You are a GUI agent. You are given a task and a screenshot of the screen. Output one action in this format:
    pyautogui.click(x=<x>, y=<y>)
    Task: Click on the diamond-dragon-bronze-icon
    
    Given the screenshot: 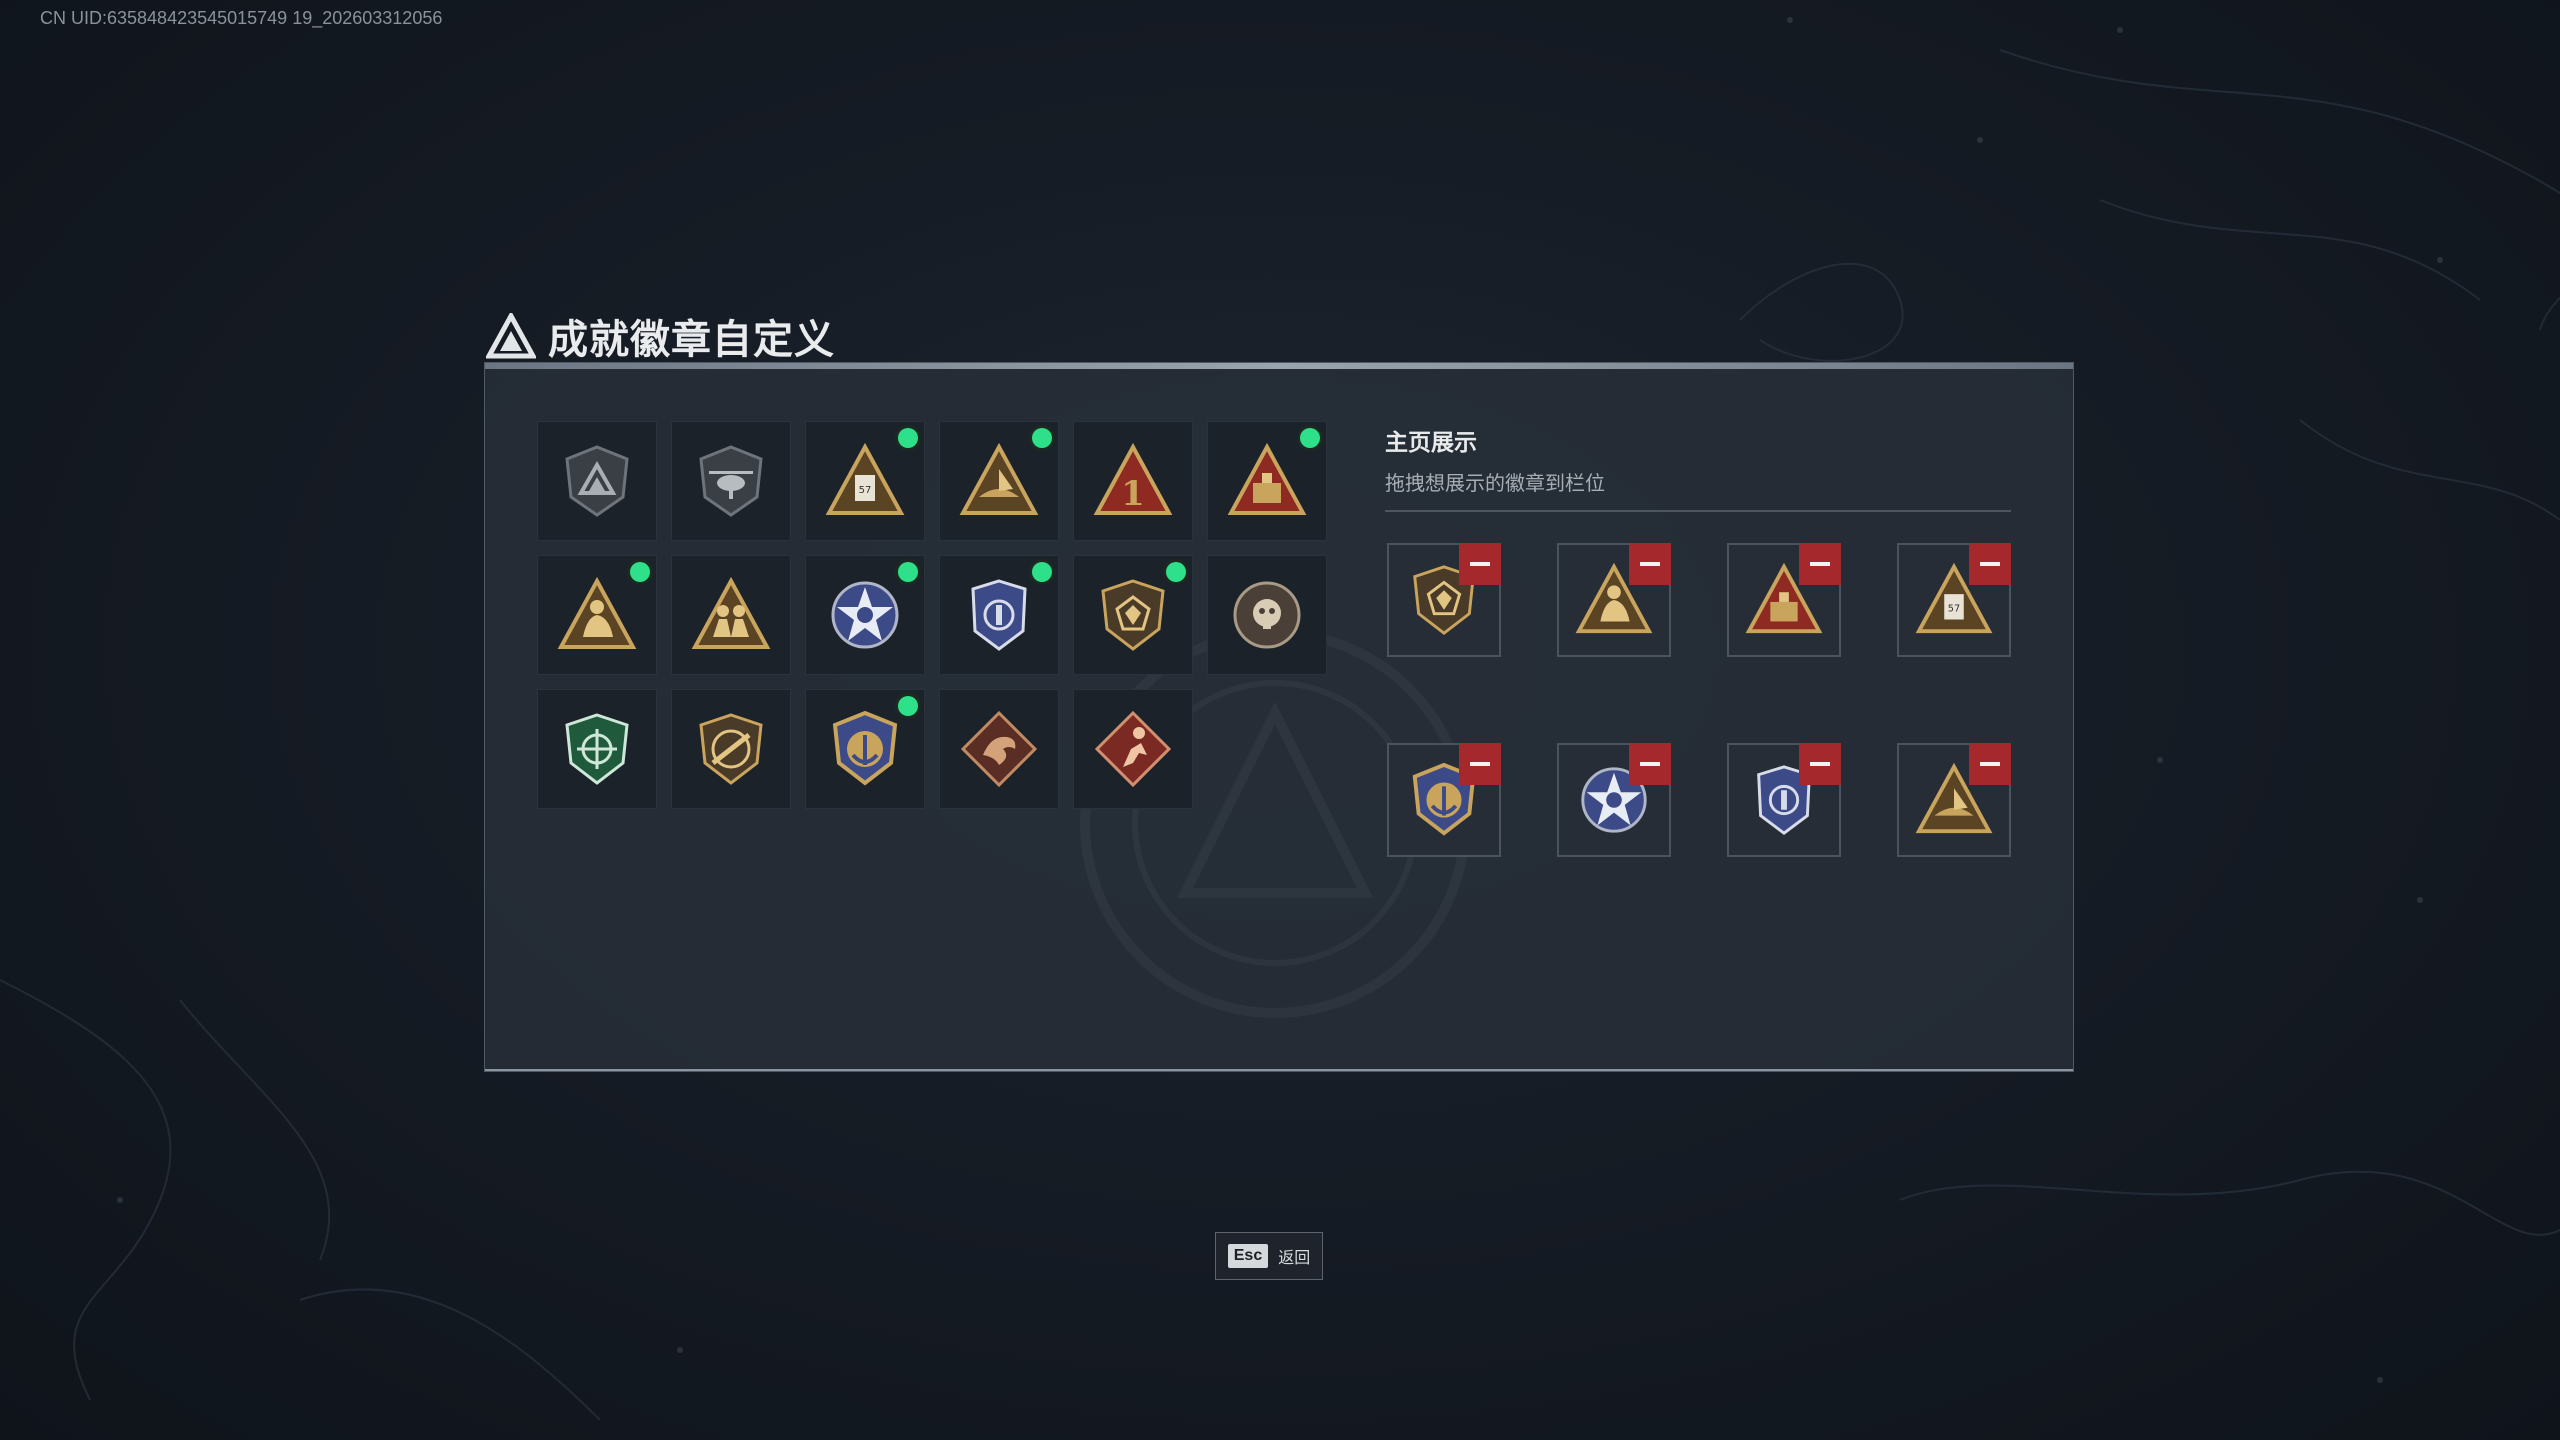 What is the action you would take?
    pyautogui.click(x=999, y=749)
    